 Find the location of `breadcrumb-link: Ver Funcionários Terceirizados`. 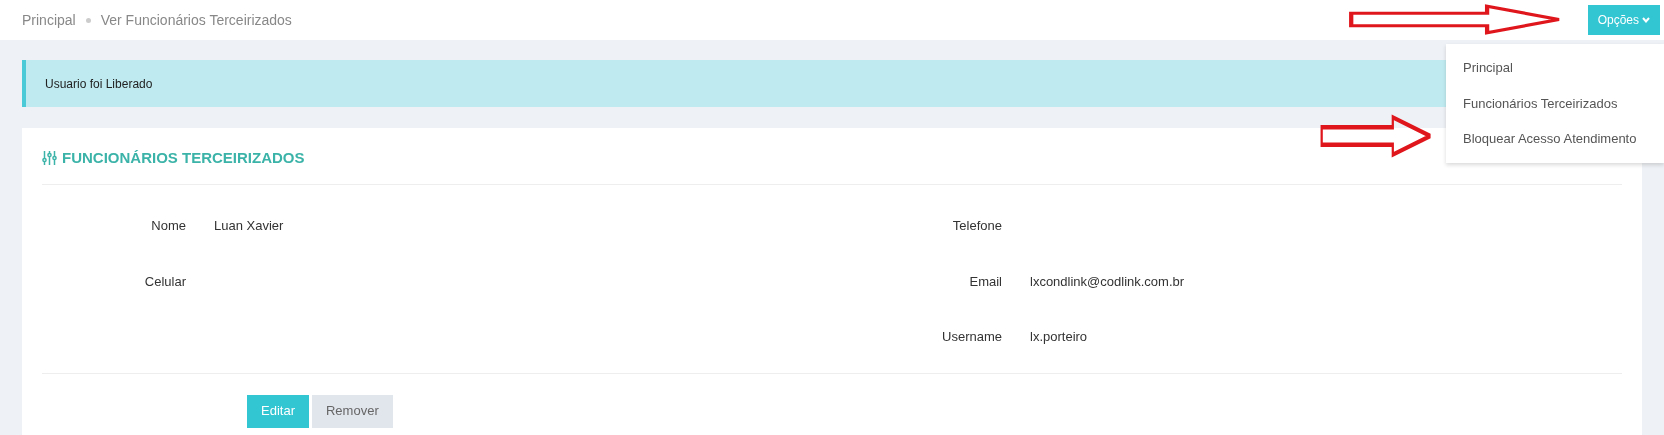

breadcrumb-link: Ver Funcionários Terceirizados is located at coordinates (196, 20).